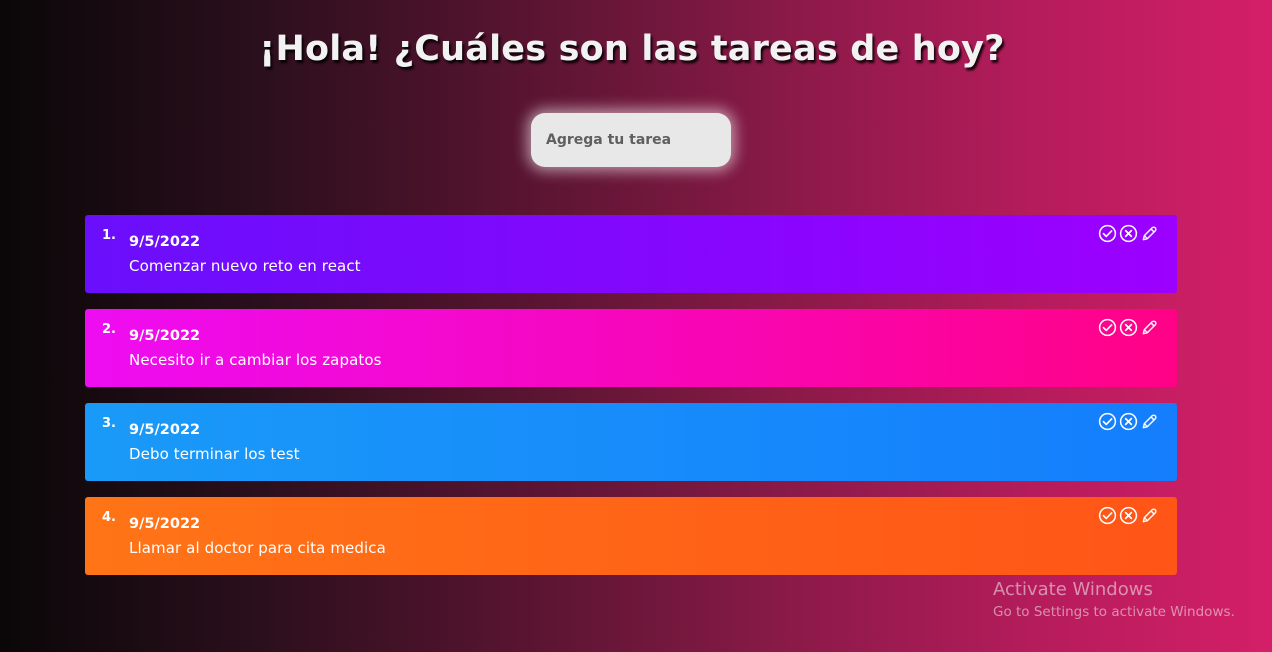 The width and height of the screenshot is (1272, 652). Describe the element at coordinates (109, 329) in the screenshot. I see `task-number: 2.` at that location.